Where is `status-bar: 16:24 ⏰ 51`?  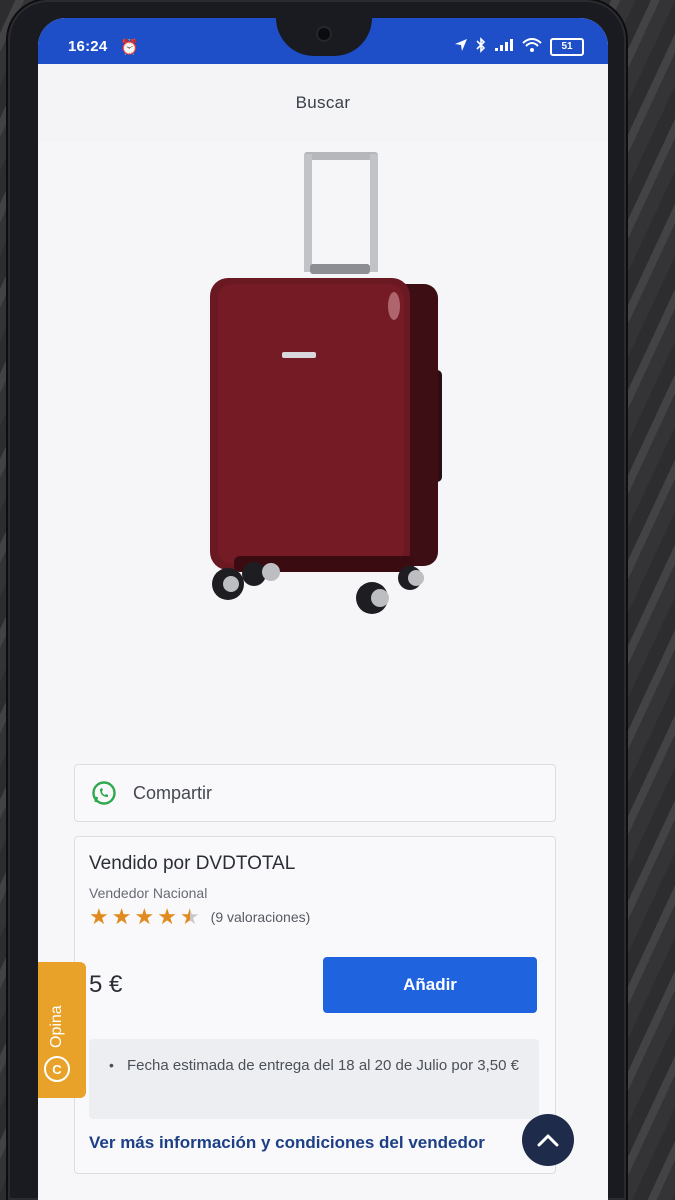 status-bar: 16:24 ⏰ 51 is located at coordinates (323, 41).